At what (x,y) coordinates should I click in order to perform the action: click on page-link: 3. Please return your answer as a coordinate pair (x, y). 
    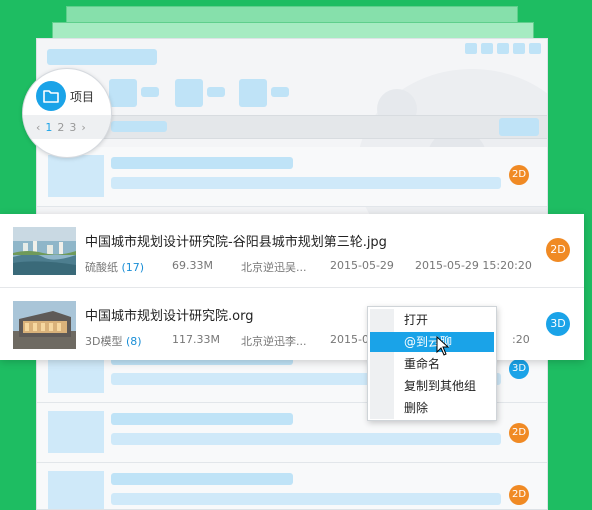
    Looking at the image, I should click on (72, 127).